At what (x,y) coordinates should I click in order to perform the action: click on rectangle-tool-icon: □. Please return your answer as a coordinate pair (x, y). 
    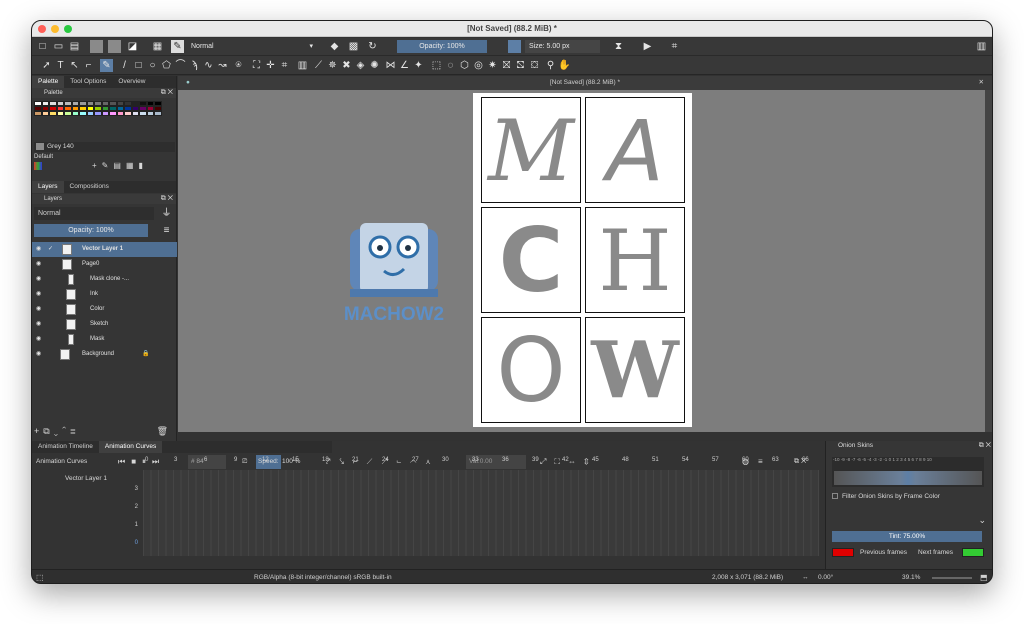
    Looking at the image, I should click on (138, 65).